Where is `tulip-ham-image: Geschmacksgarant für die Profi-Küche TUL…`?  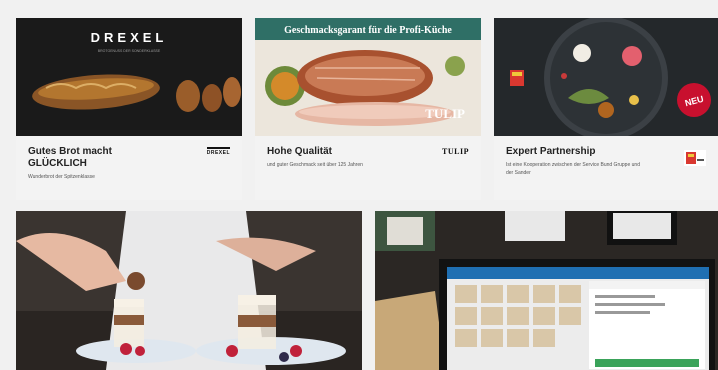
tulip-ham-image: Geschmacksgarant für die Profi-Küche TUL… is located at coordinates (368, 77).